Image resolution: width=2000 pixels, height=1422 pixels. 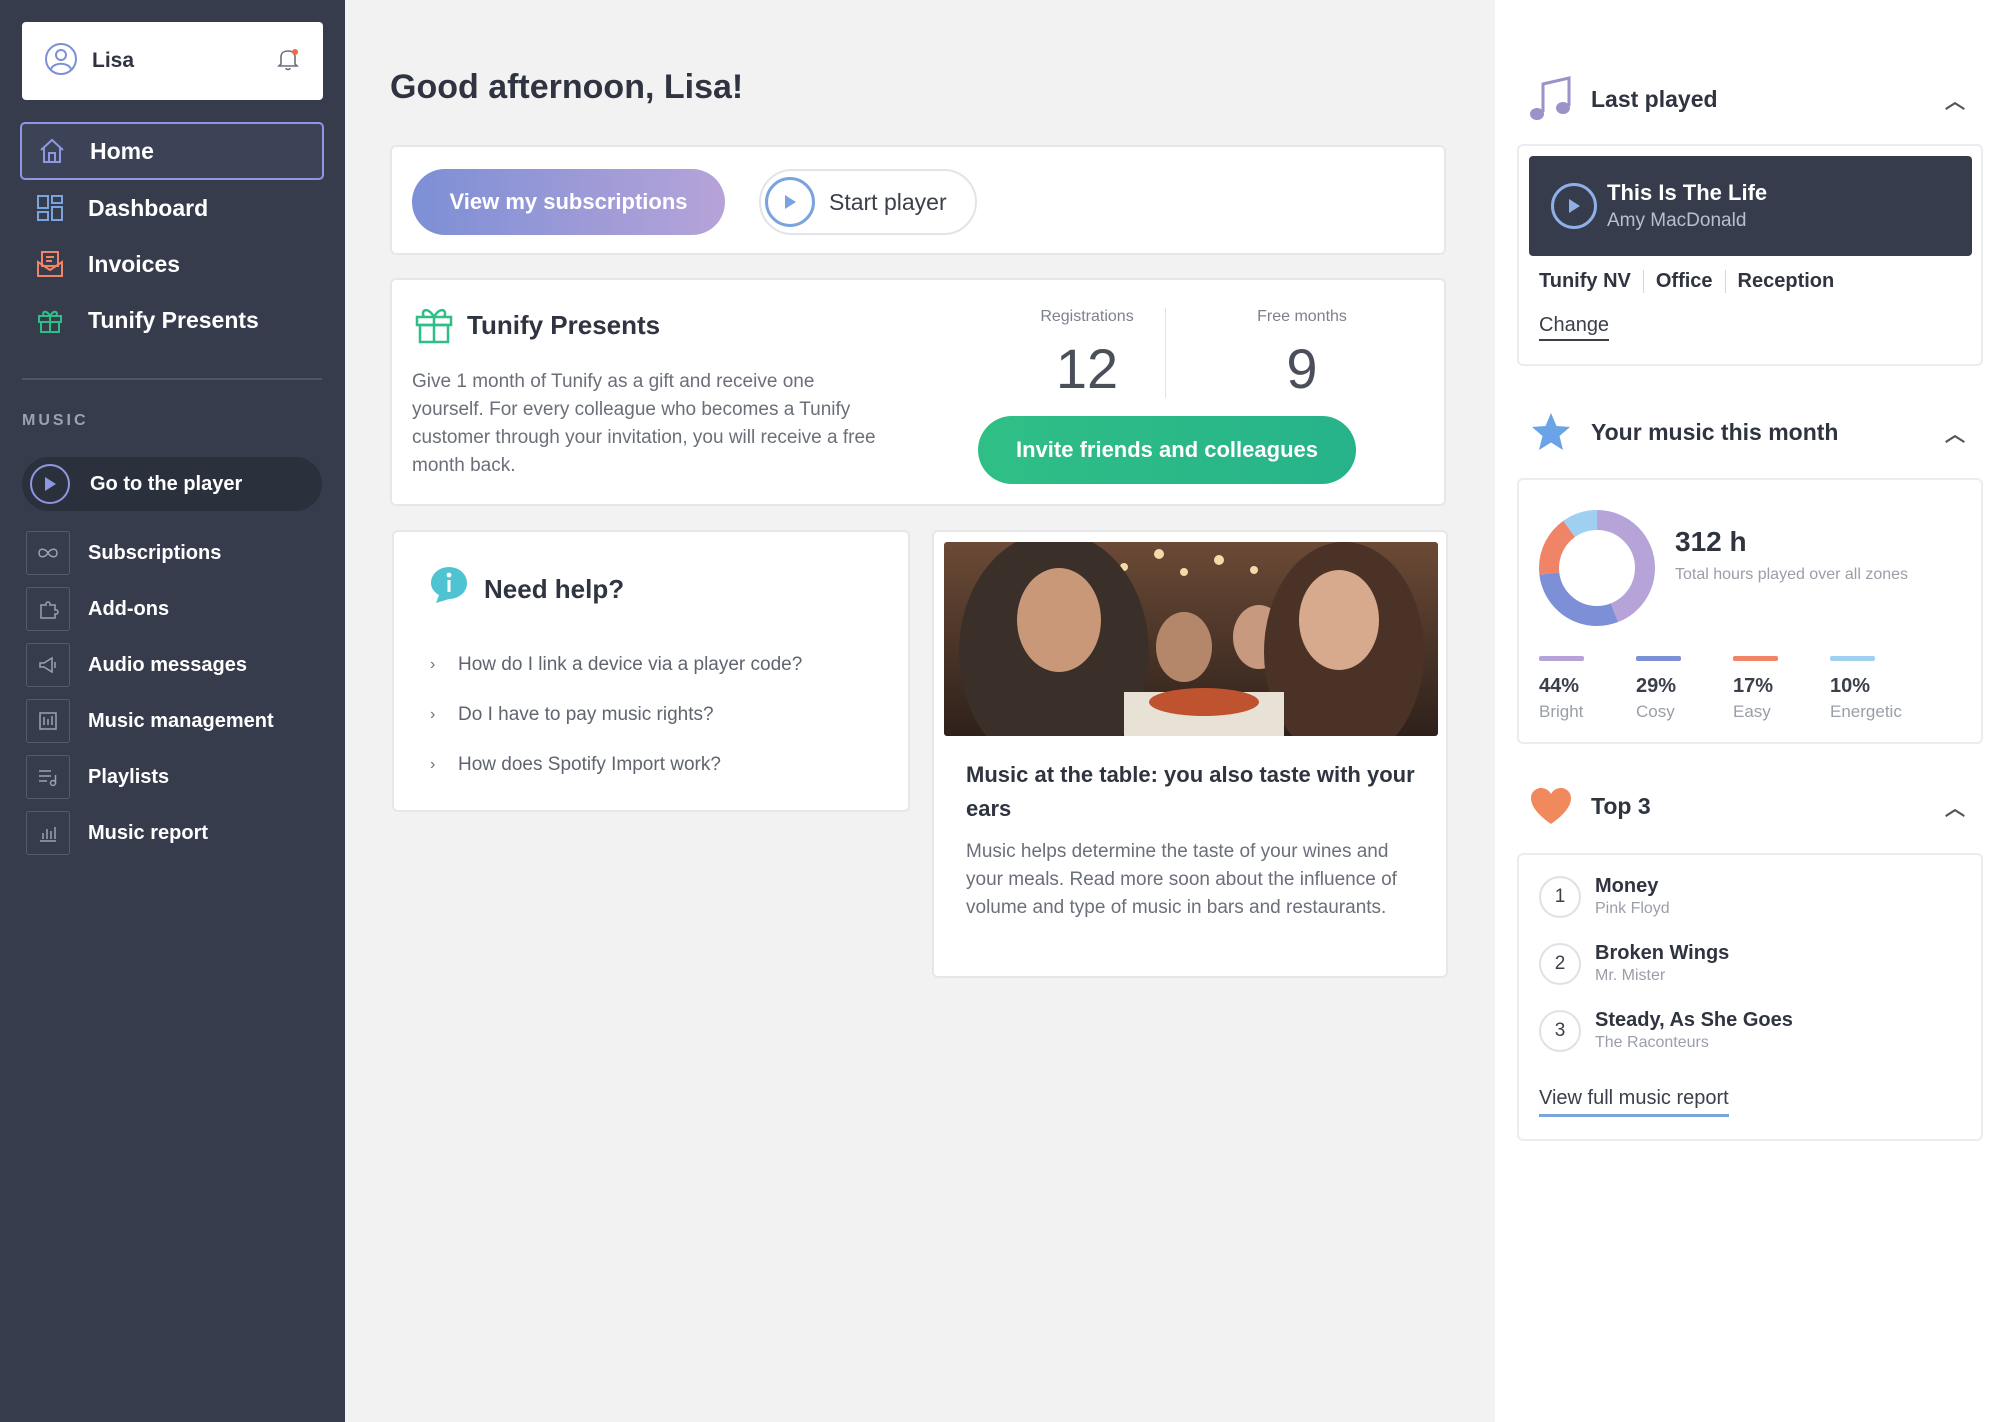 I want to click on go-to-player-button: Go to the player, so click(x=172, y=484).